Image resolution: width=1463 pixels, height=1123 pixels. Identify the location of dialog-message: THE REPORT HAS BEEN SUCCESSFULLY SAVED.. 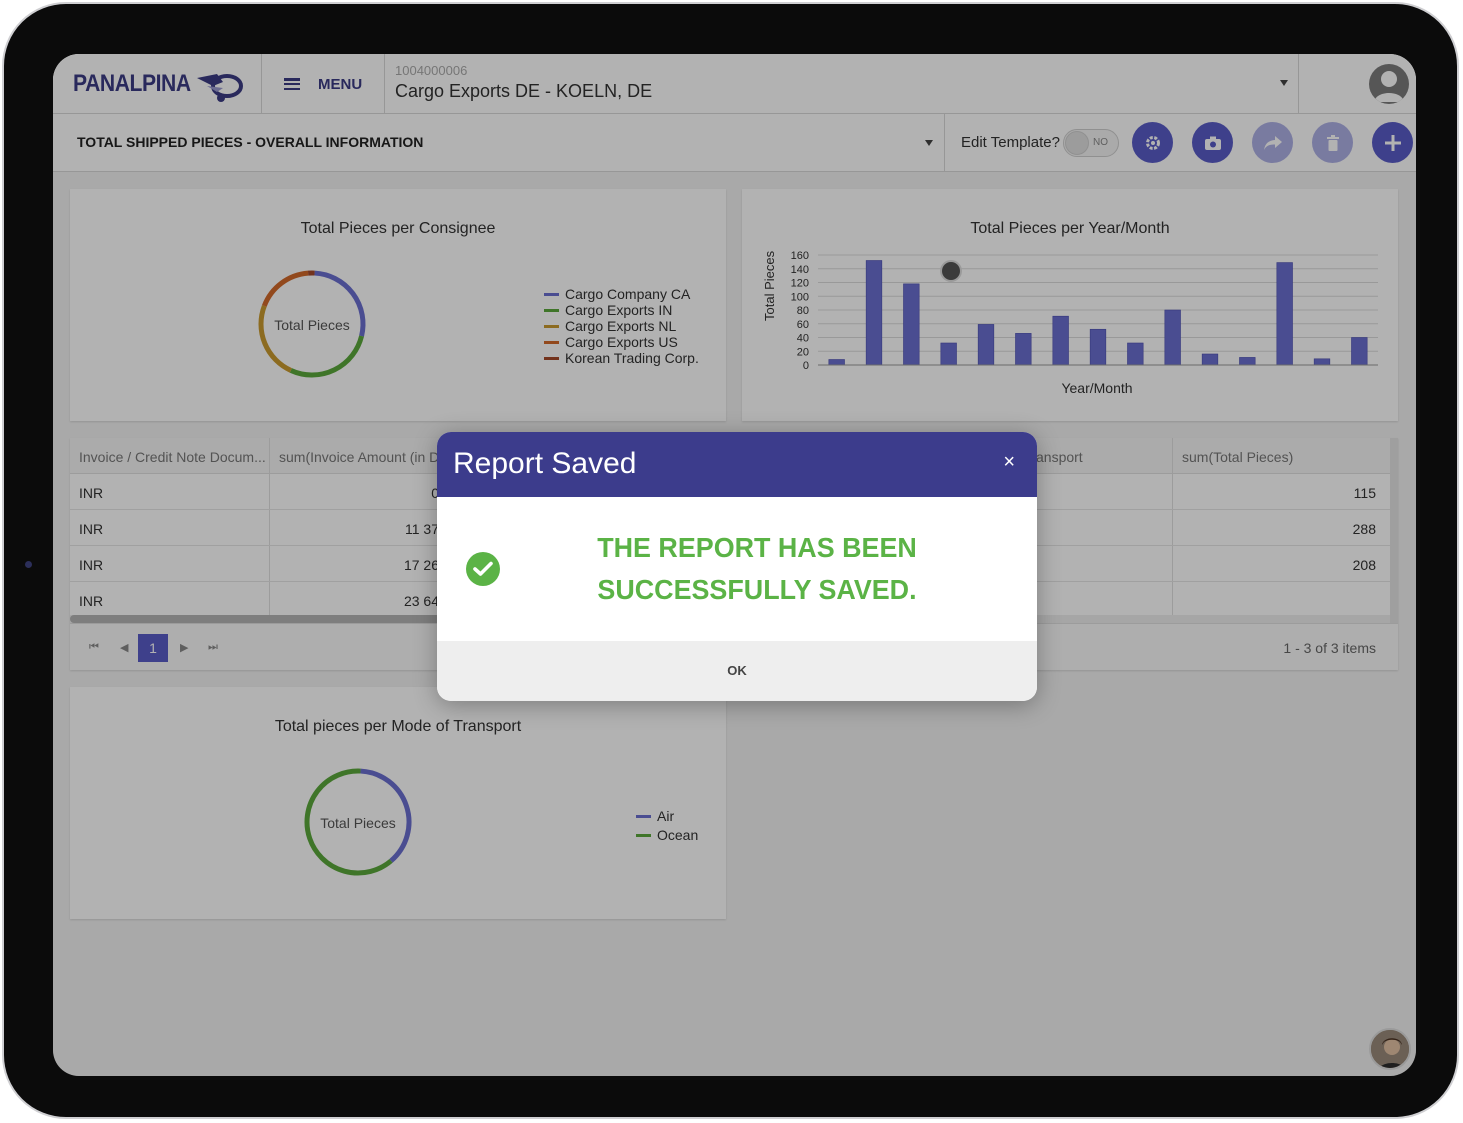
(757, 569).